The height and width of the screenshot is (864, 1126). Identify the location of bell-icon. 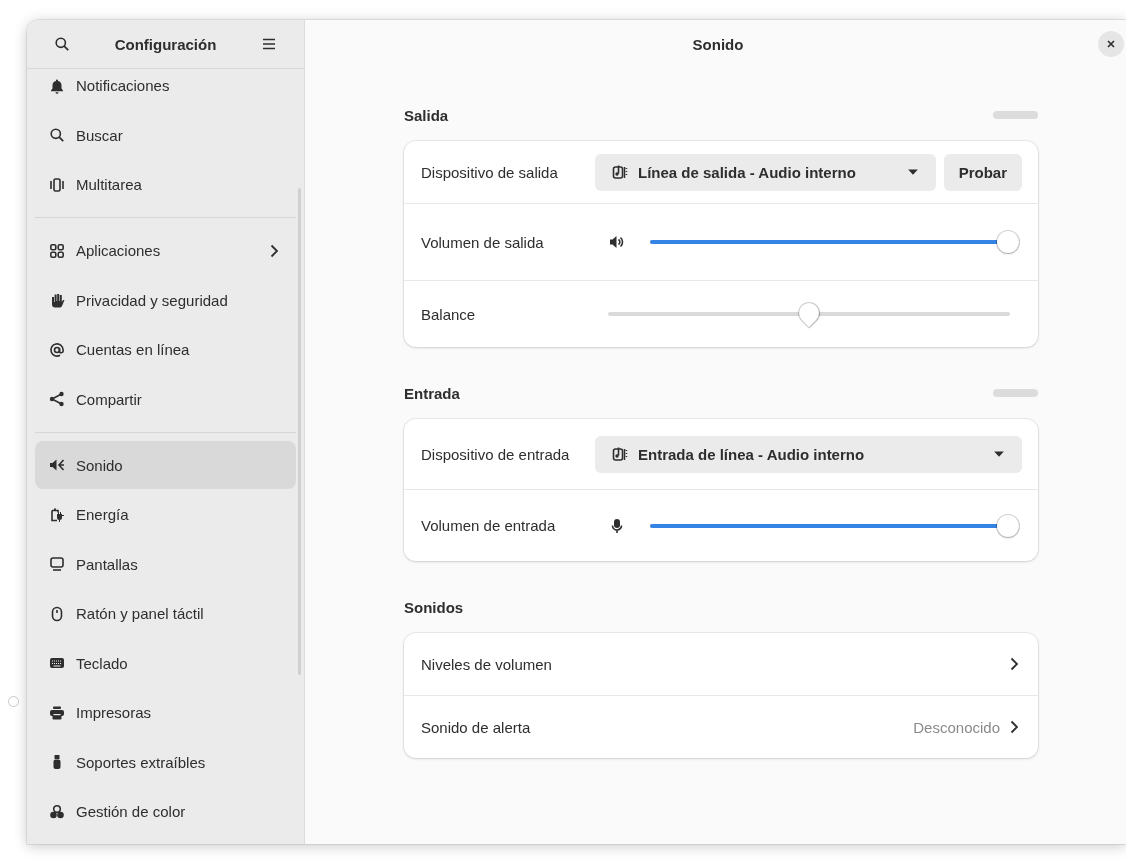
(57, 85).